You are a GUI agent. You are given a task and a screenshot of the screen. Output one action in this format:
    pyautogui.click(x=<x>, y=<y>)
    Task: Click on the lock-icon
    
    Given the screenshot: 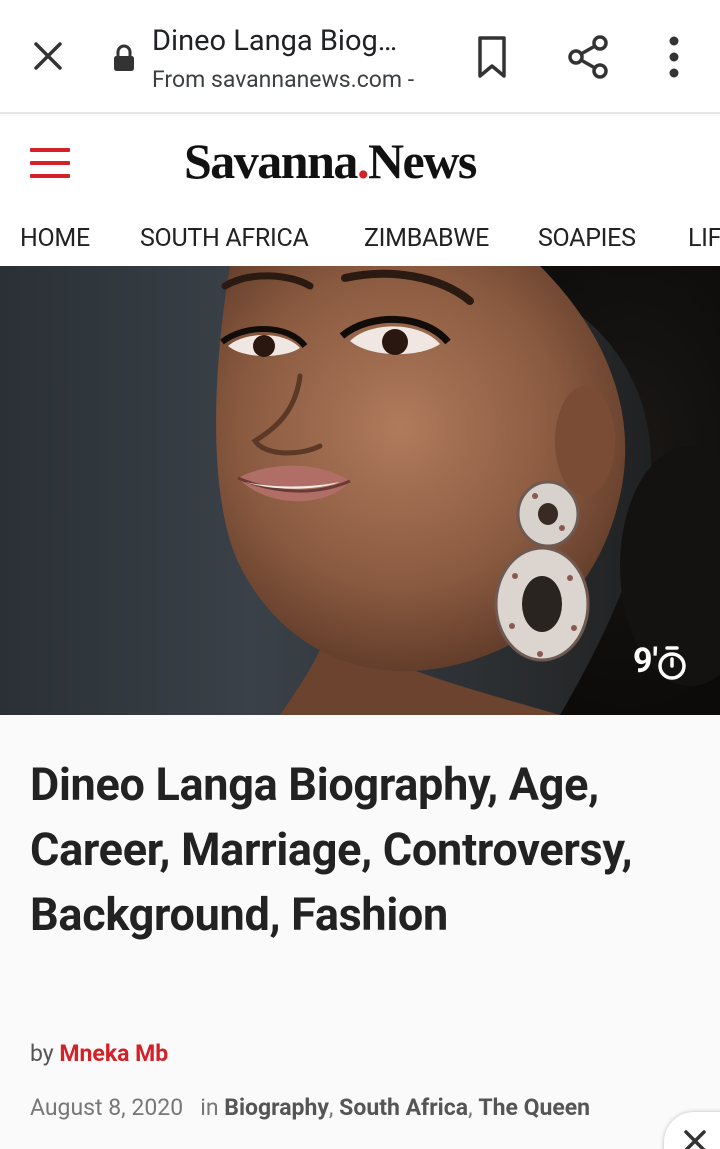 What is the action you would take?
    pyautogui.click(x=124, y=57)
    